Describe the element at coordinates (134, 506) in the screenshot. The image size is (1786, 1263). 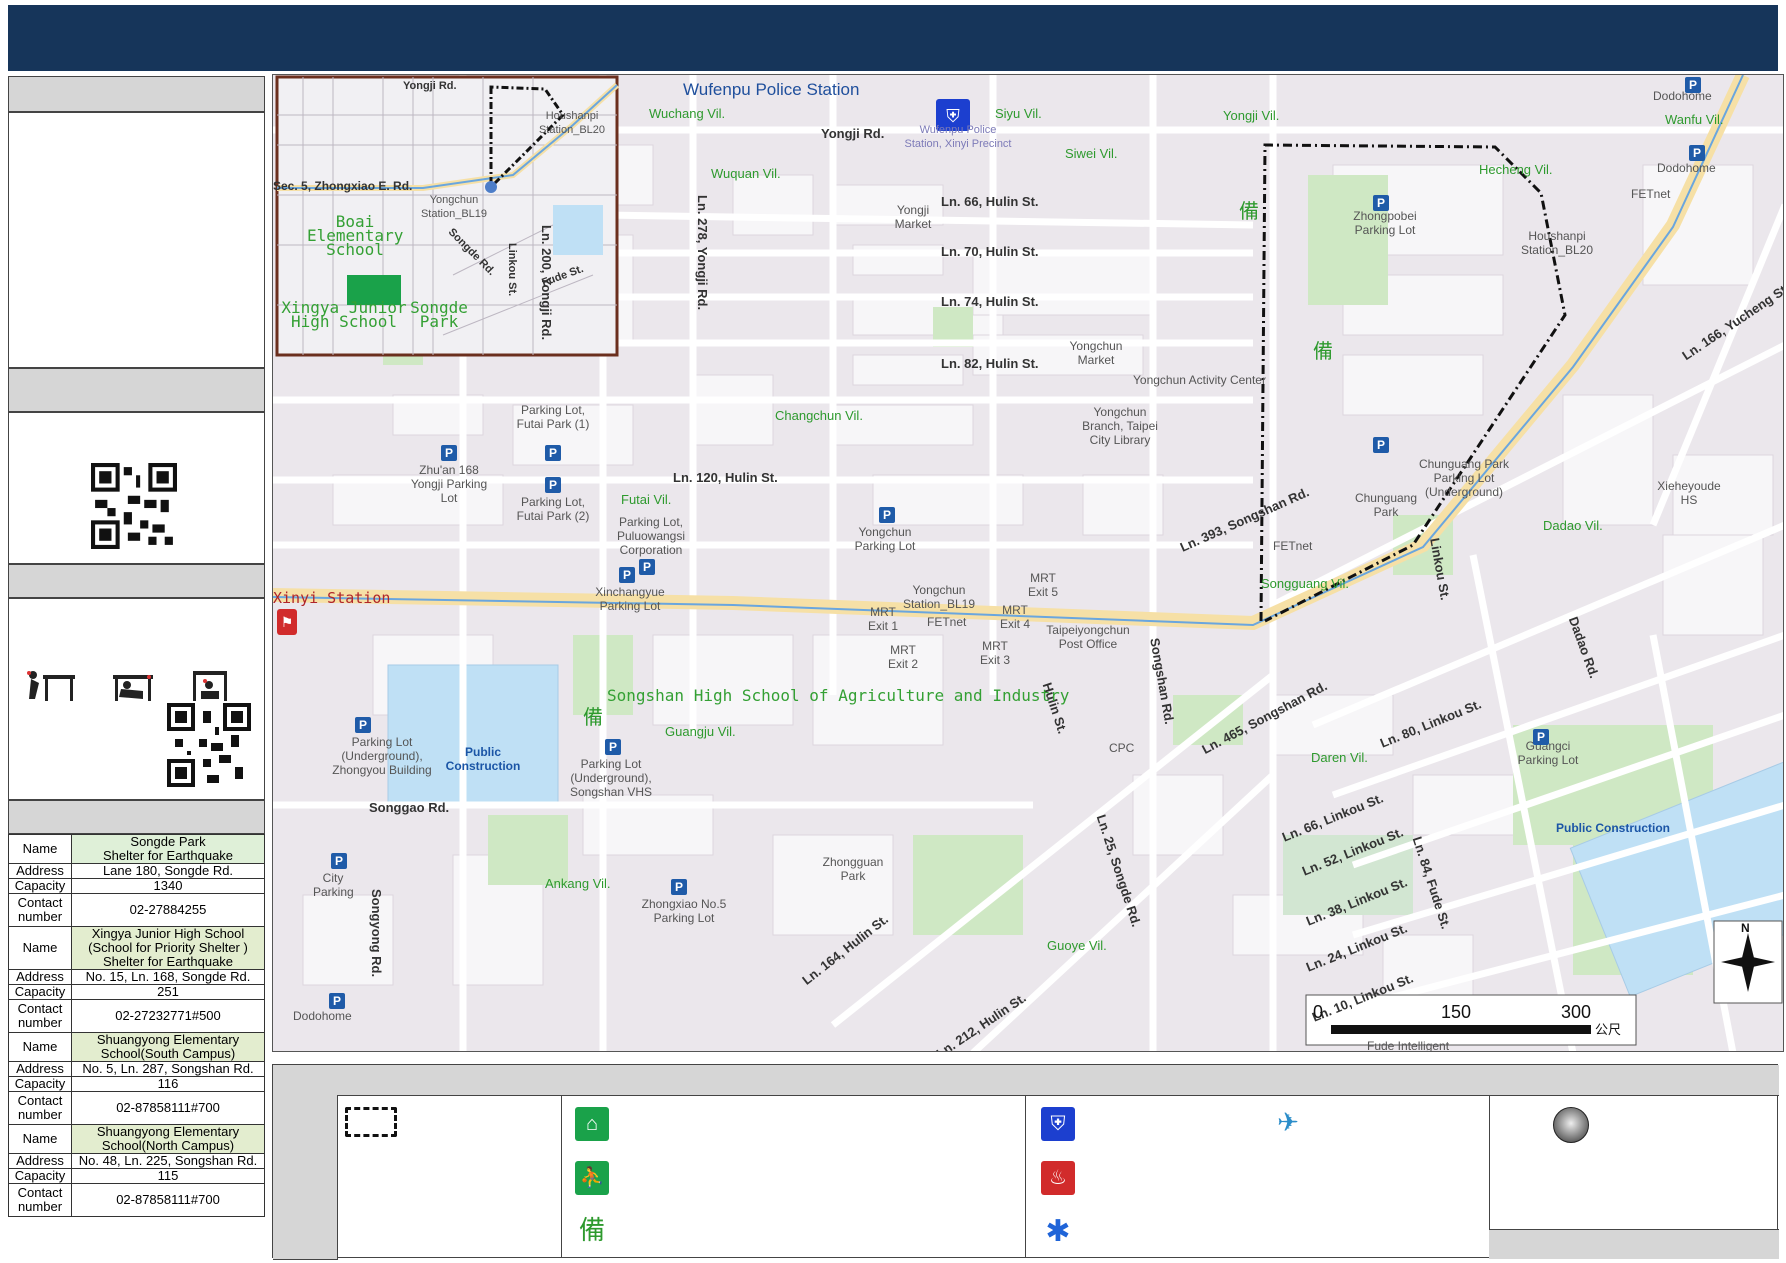
I see `qr-code-icon` at that location.